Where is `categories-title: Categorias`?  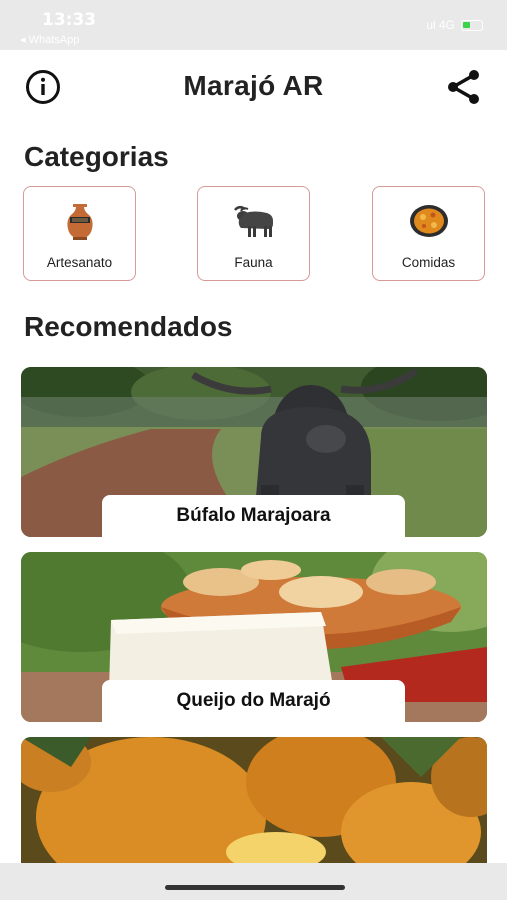 categories-title: Categorias is located at coordinates (96, 156).